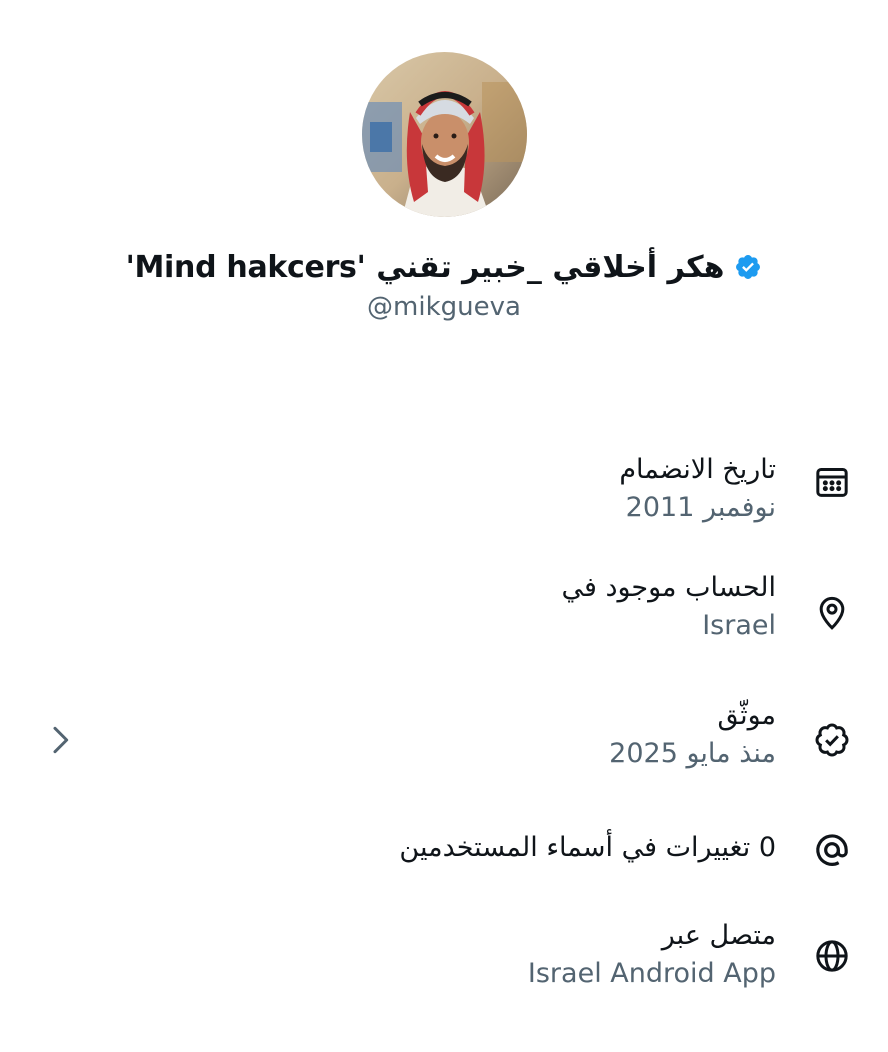 The height and width of the screenshot is (1052, 888). I want to click on location-pin-icon, so click(832, 612).